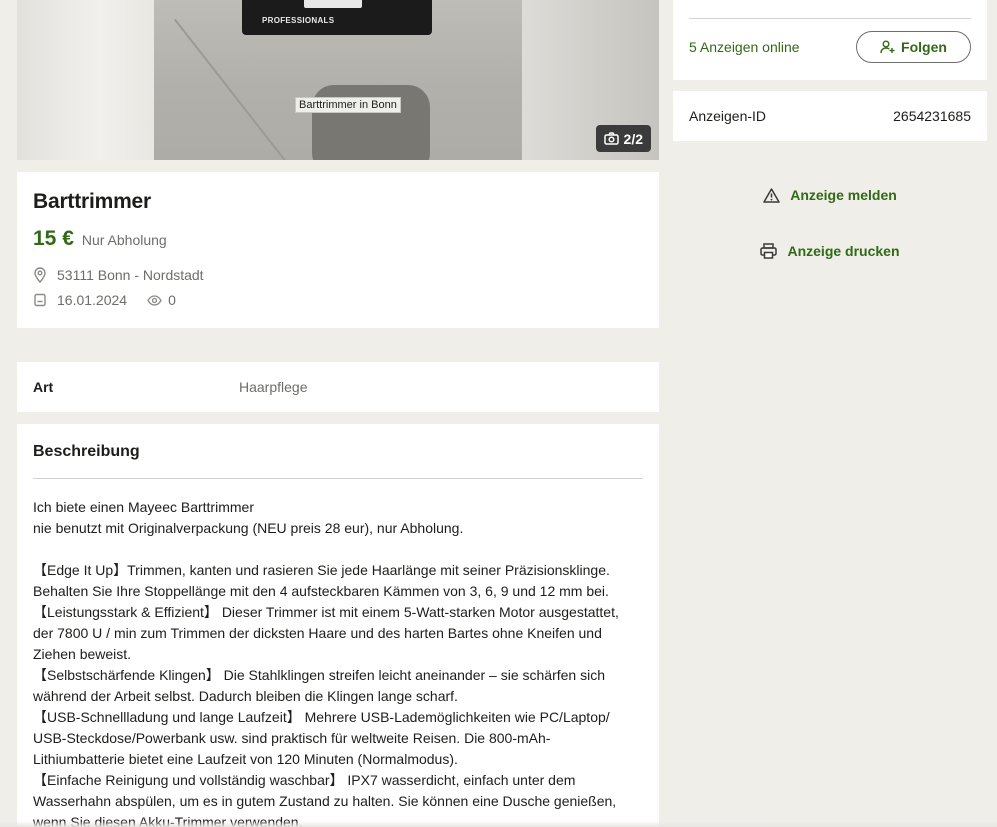 This screenshot has width=997, height=827. What do you see at coordinates (92, 300) in the screenshot?
I see `listing-date: 16.01.2024` at bounding box center [92, 300].